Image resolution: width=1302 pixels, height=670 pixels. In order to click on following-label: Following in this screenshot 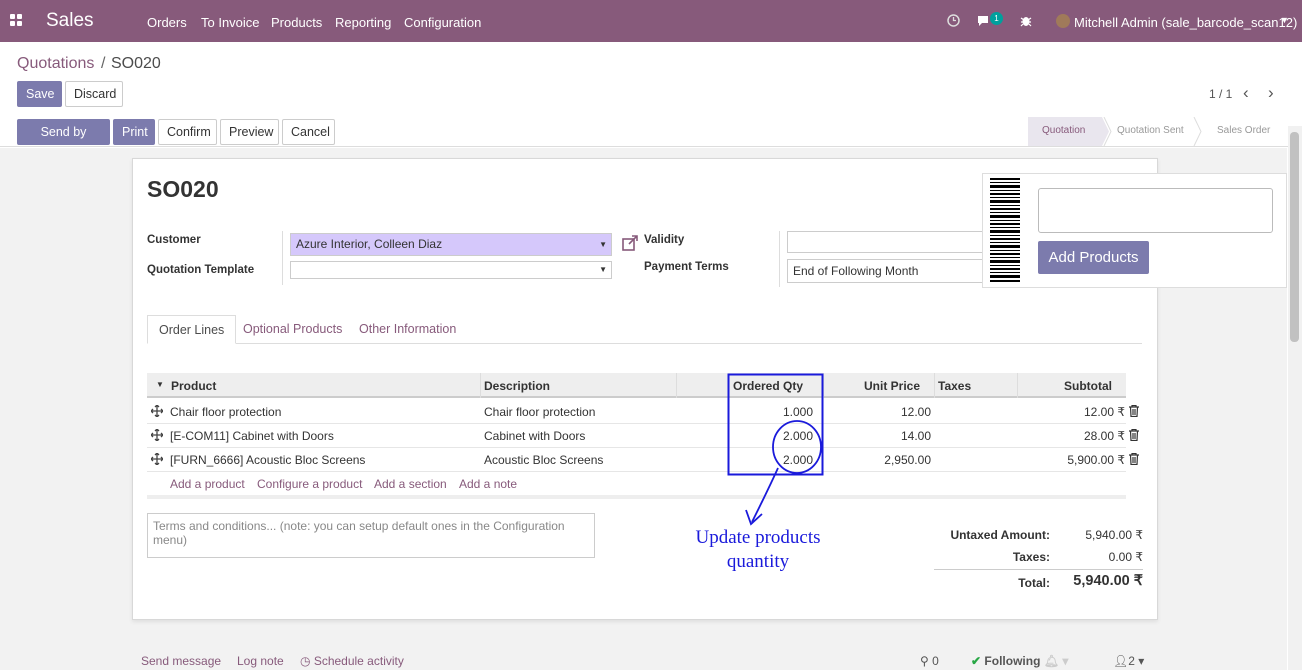, I will do `click(1012, 661)`.